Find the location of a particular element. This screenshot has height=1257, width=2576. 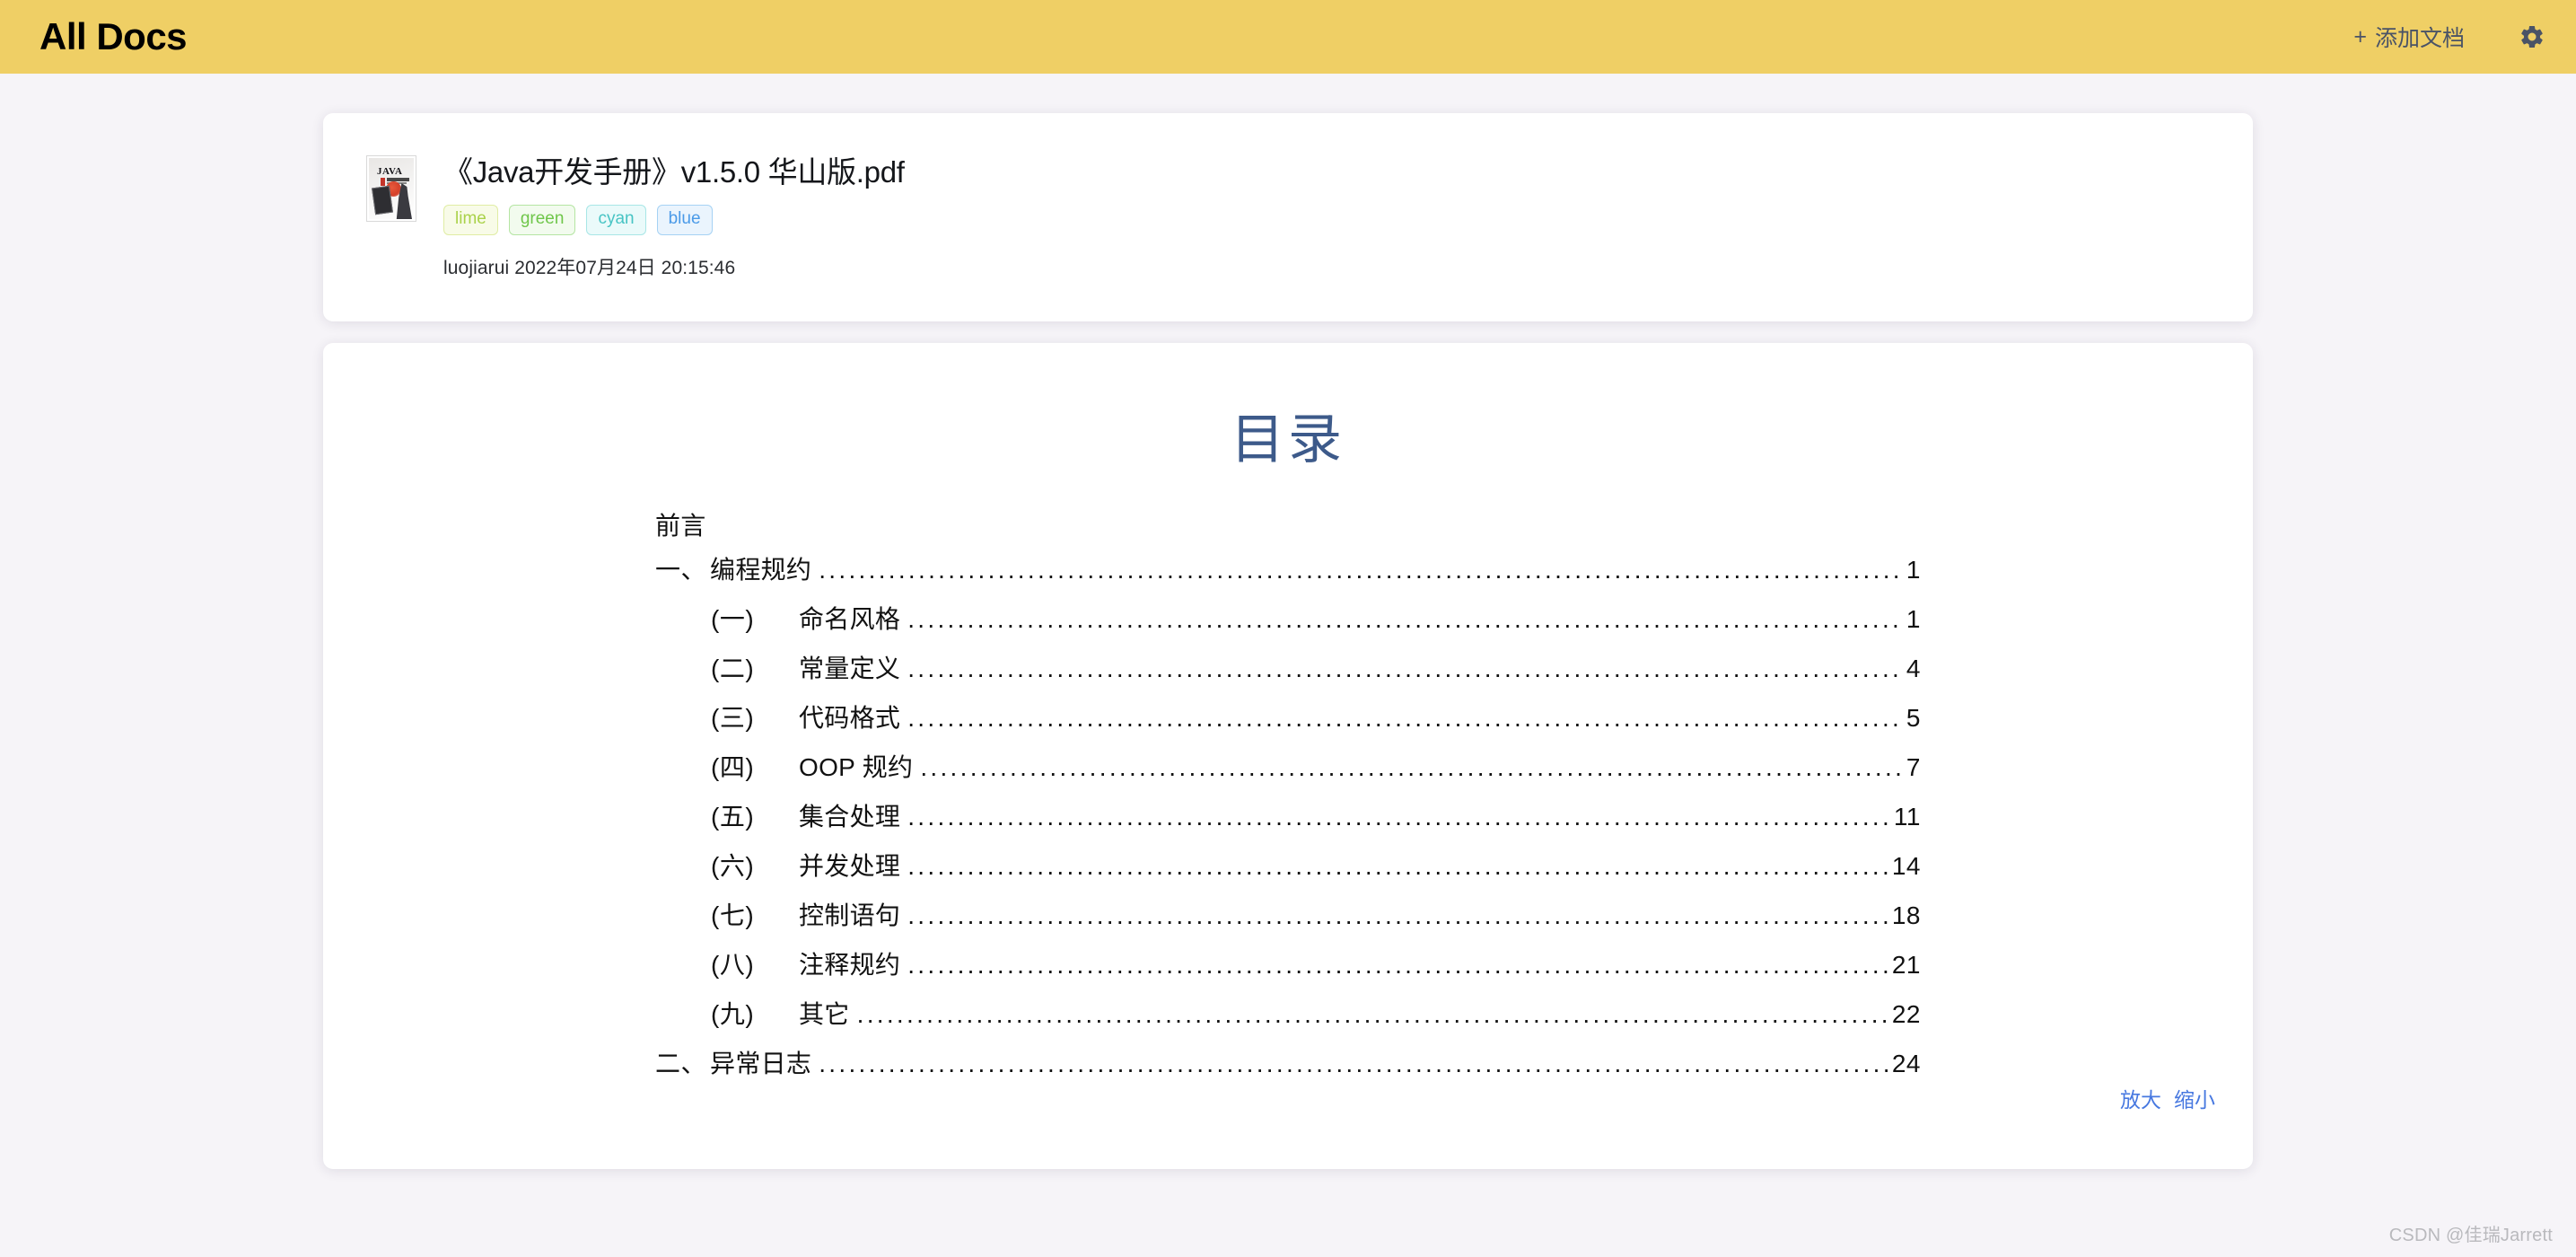

watermark: CSDN @佳瑞Jarrett is located at coordinates (2470, 1235).